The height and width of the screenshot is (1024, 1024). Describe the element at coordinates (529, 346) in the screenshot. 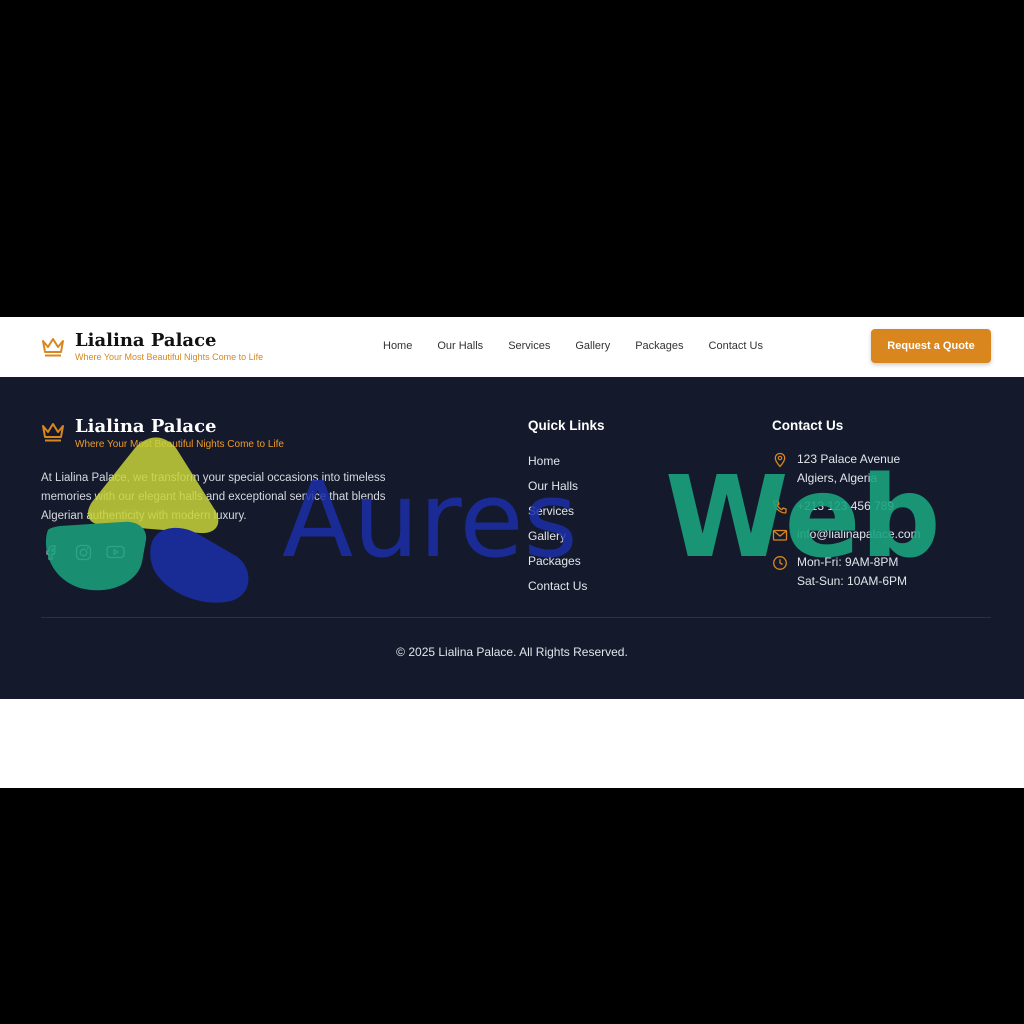

I see `nav-services: Services` at that location.